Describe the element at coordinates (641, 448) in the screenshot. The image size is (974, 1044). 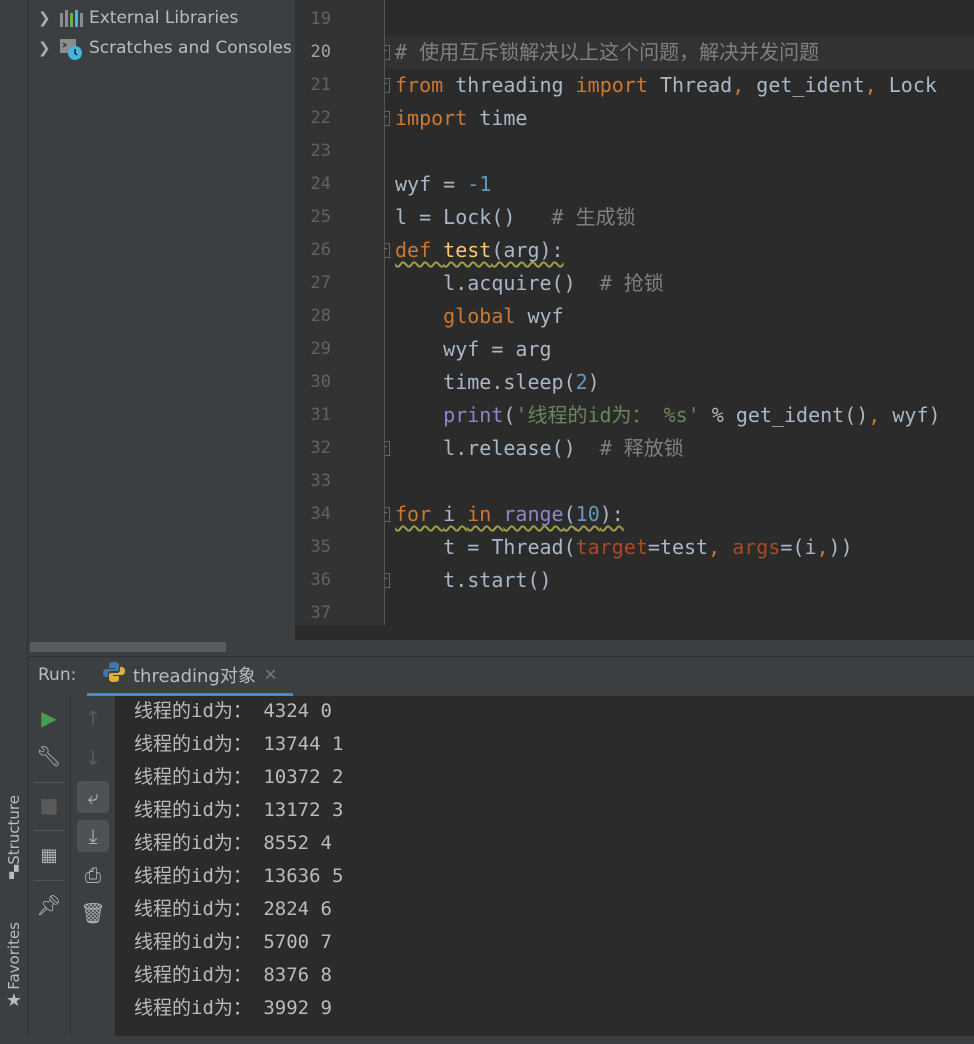
I see `code-token: # 释放锁` at that location.